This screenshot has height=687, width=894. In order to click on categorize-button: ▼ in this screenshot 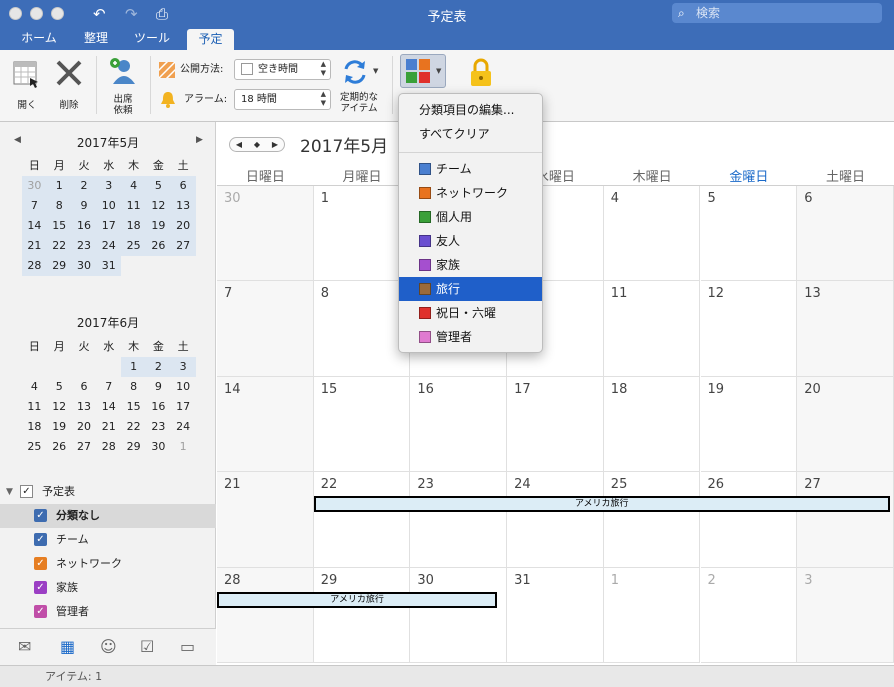, I will do `click(423, 71)`.